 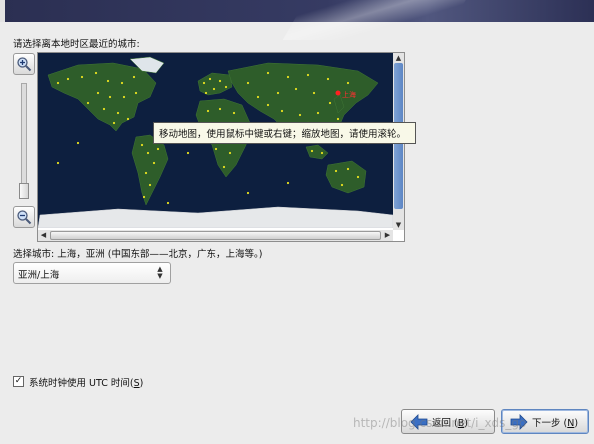 What do you see at coordinates (24, 191) in the screenshot?
I see `zoom-slider-handle` at bounding box center [24, 191].